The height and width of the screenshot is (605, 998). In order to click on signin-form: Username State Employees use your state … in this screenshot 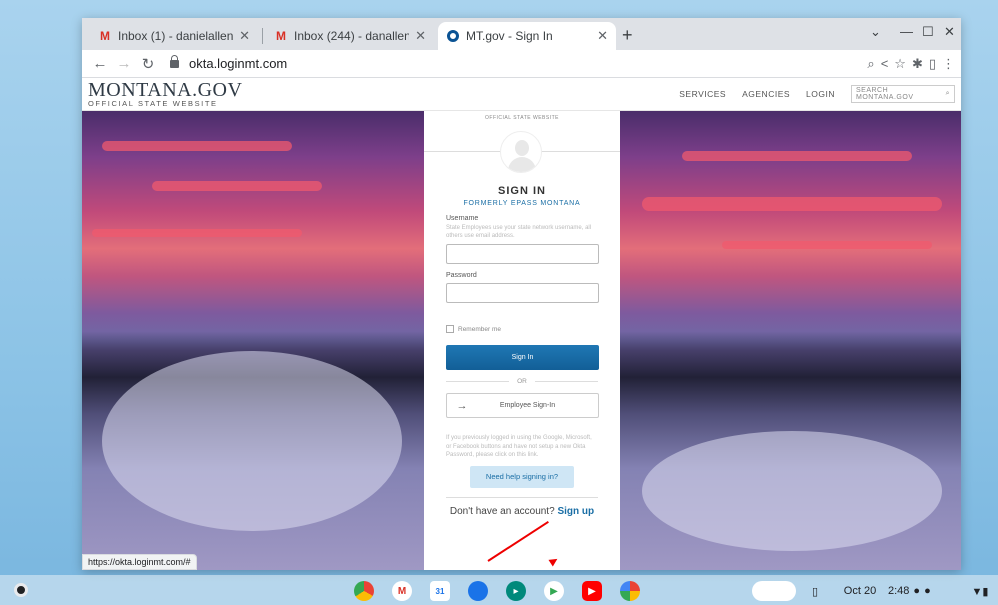, I will do `click(522, 337)`.